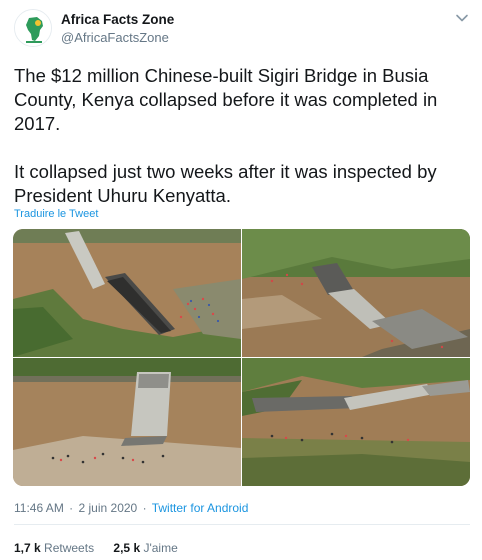 The image size is (482, 560). Describe the element at coordinates (104, 548) in the screenshot. I see `tweet-stats: 1,7 k Retweets 2,5 k J'aime` at that location.